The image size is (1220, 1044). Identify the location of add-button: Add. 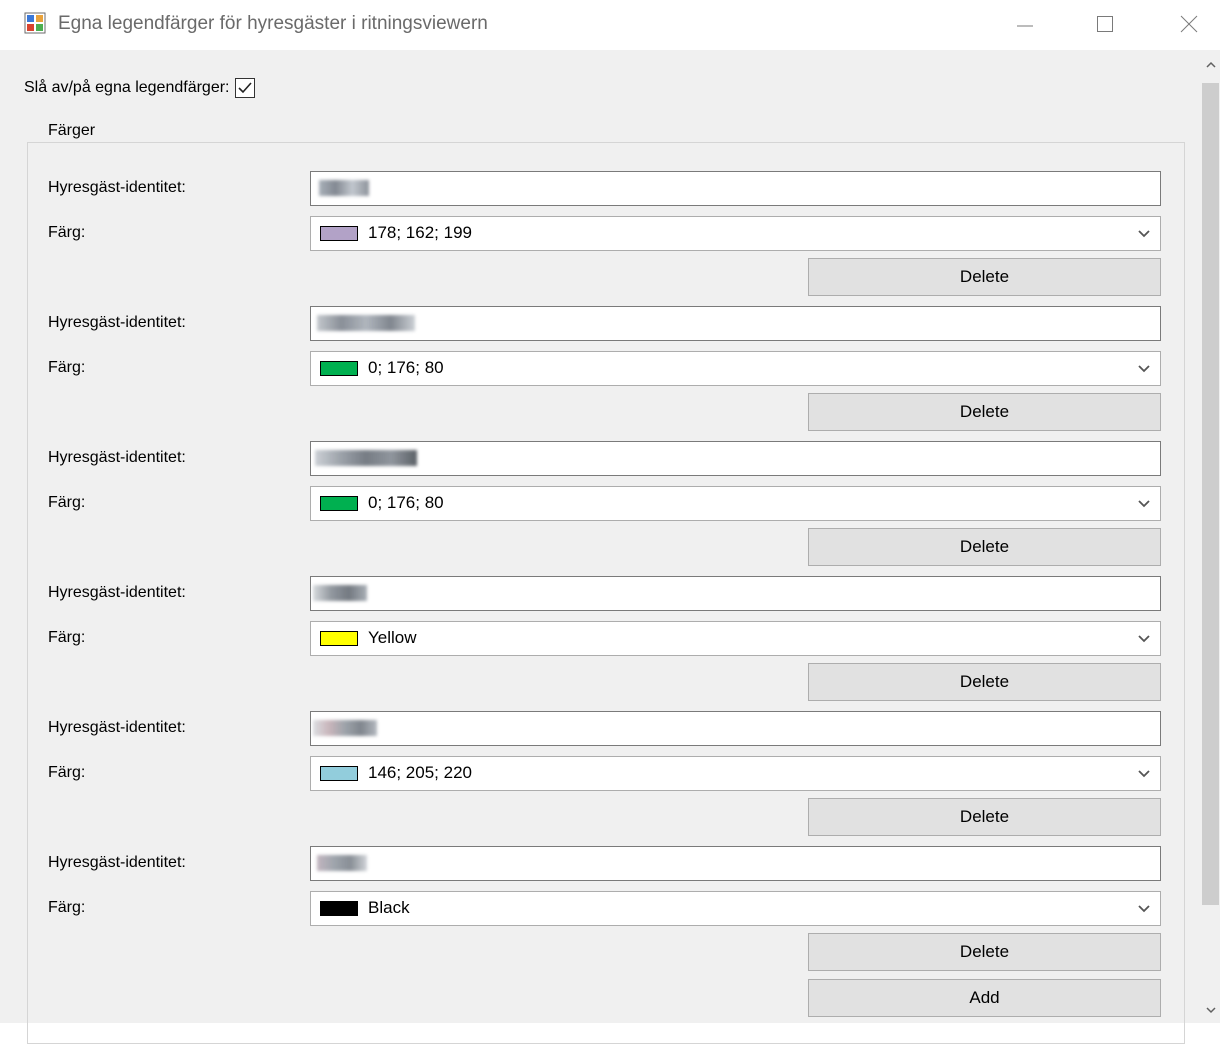
(984, 998).